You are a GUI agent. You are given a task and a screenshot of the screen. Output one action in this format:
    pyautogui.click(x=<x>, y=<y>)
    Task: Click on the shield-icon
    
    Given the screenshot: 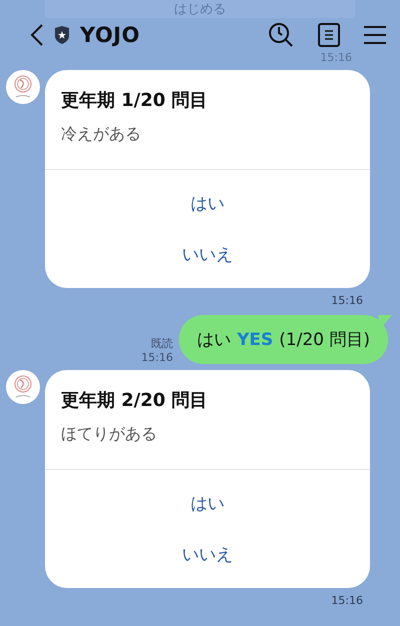 What is the action you would take?
    pyautogui.click(x=62, y=35)
    